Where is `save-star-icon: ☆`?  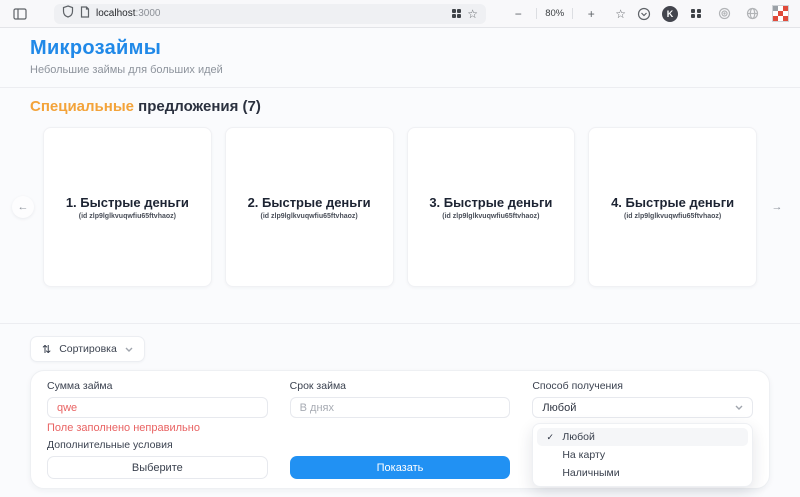
save-star-icon: ☆ is located at coordinates (620, 14).